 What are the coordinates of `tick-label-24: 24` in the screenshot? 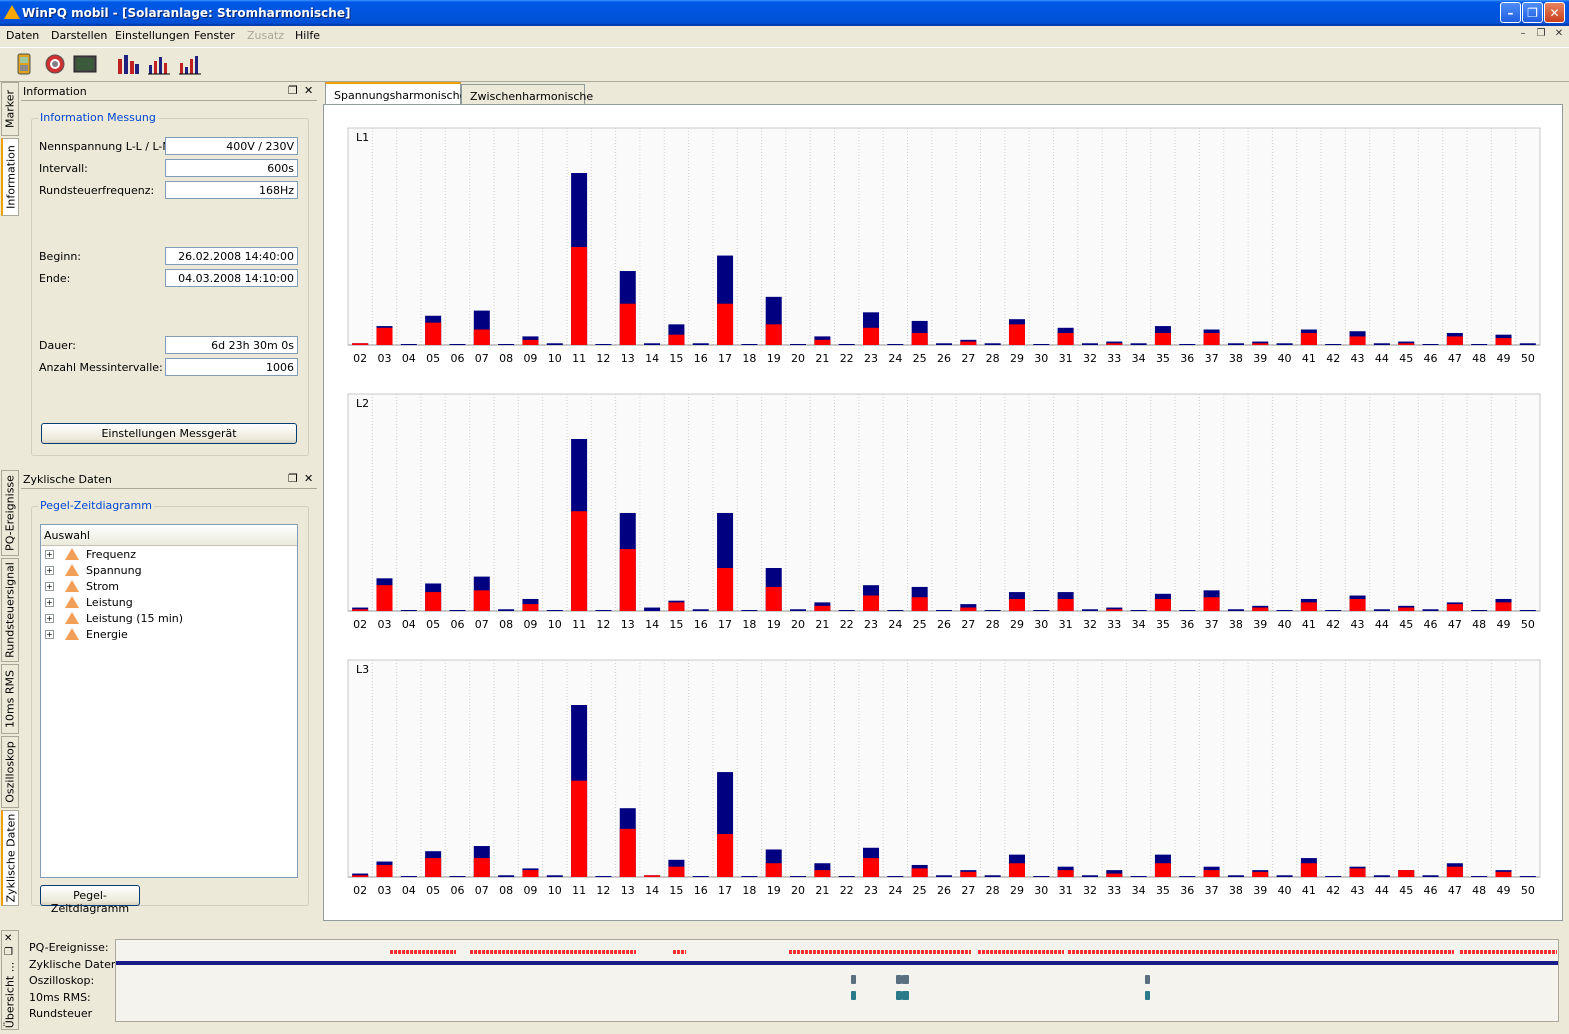 It's located at (895, 624).